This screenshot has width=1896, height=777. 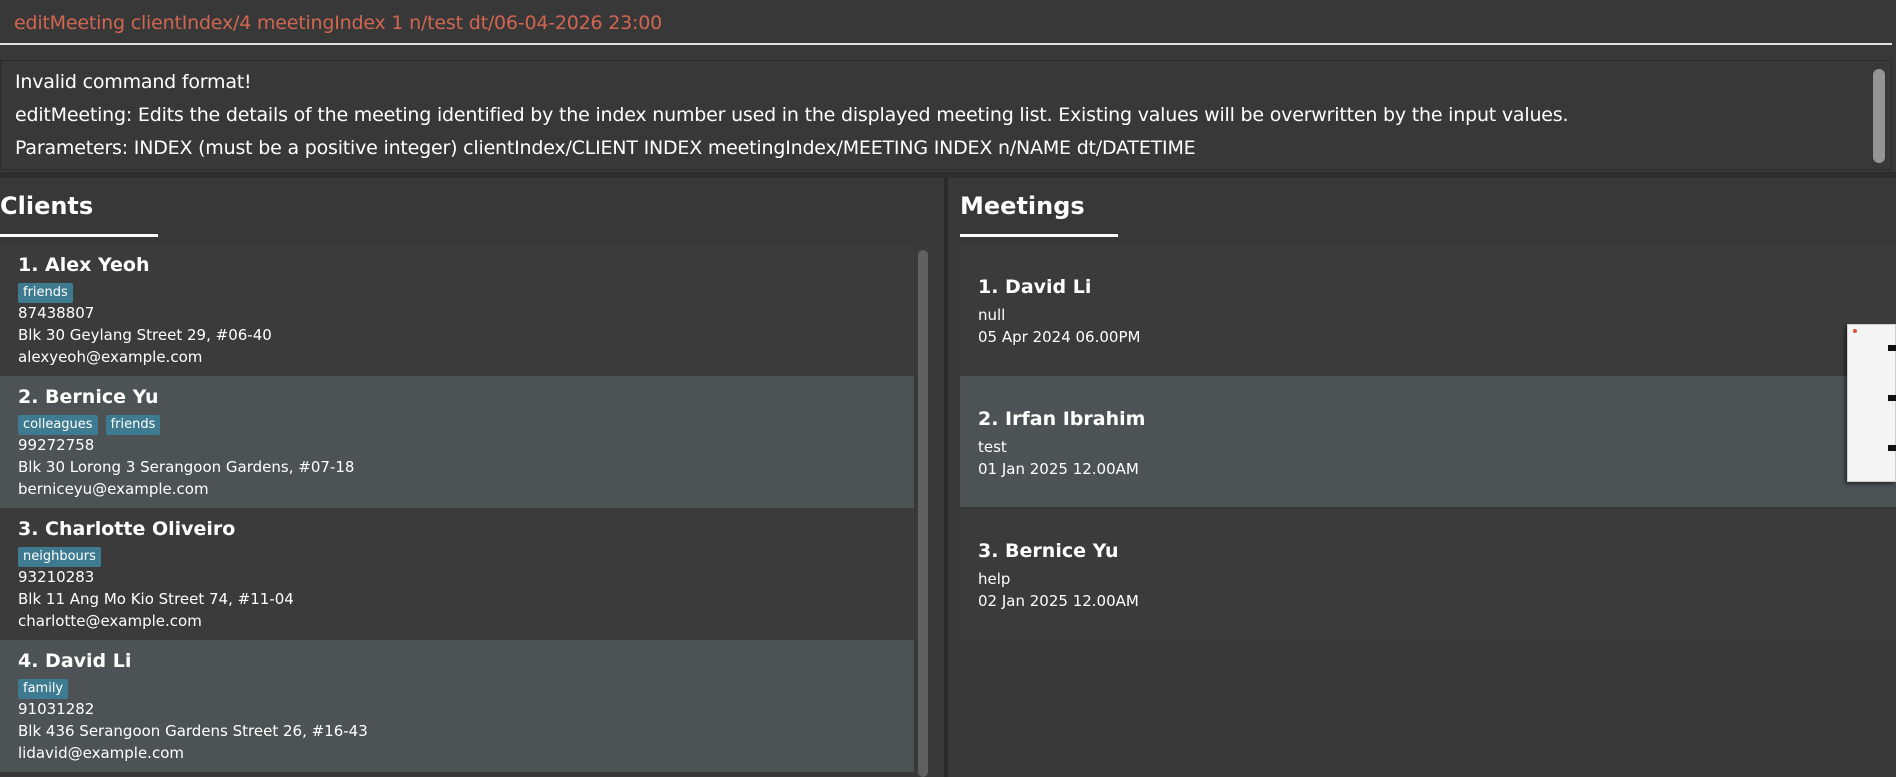 I want to click on client-tags: friends, so click(x=45, y=293).